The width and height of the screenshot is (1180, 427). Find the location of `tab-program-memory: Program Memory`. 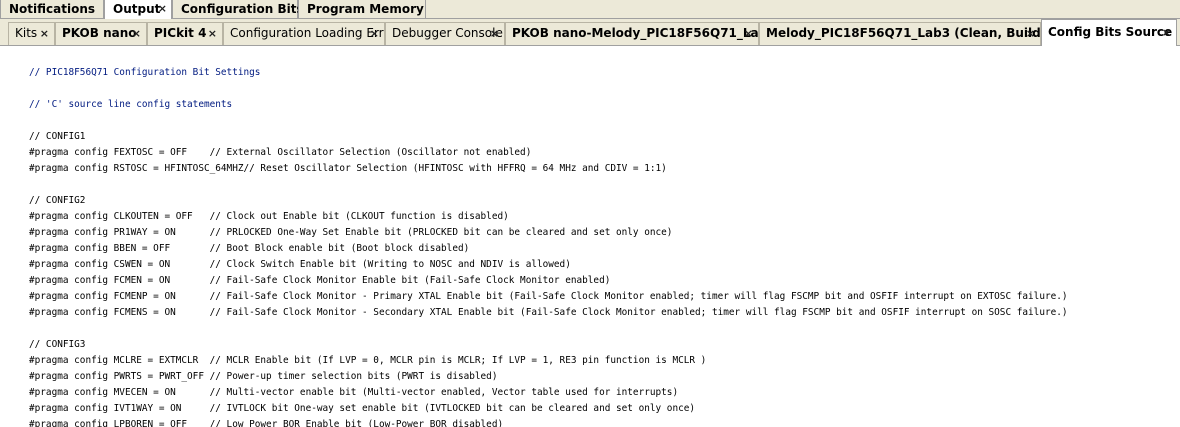

tab-program-memory: Program Memory is located at coordinates (362, 9).